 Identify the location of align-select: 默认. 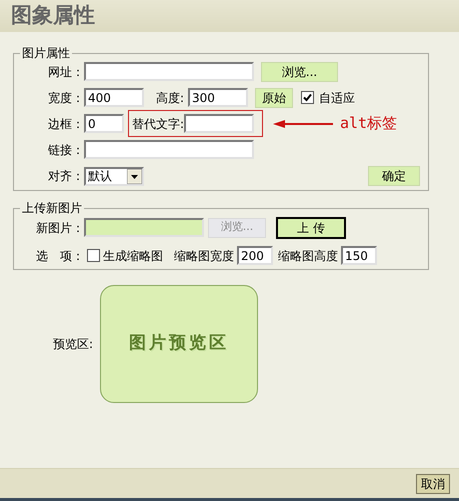
(114, 176).